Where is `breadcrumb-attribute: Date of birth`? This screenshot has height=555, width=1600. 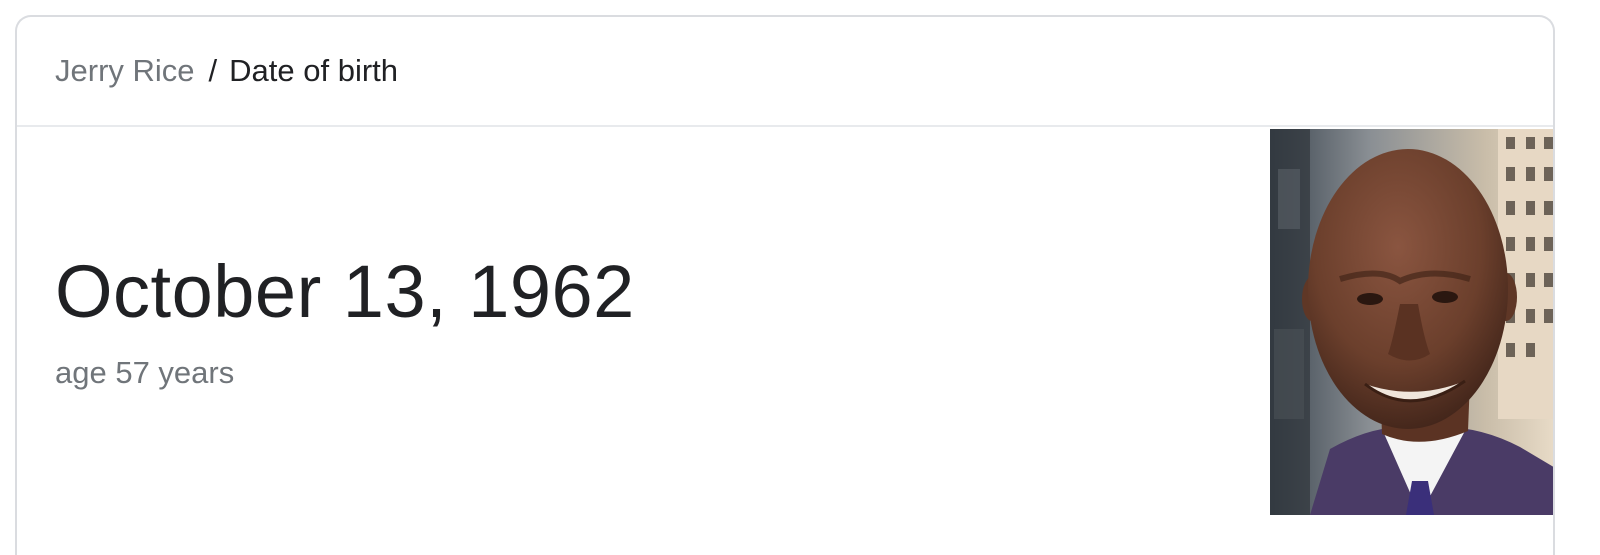
breadcrumb-attribute: Date of birth is located at coordinates (314, 70).